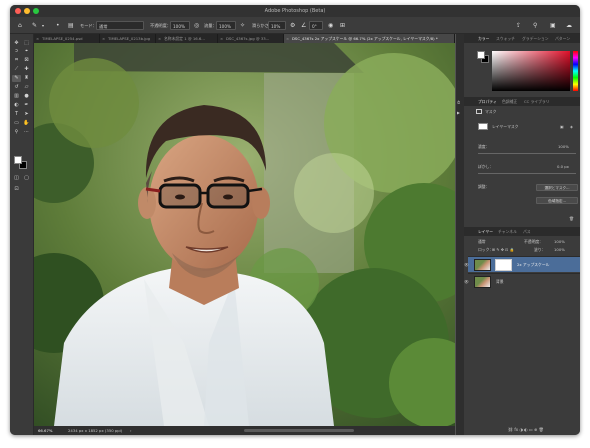 Image resolution: width=590 pixels, height=448 pixels. Describe the element at coordinates (342, 25) in the screenshot. I see `symmetry-icon: ⊞` at that location.